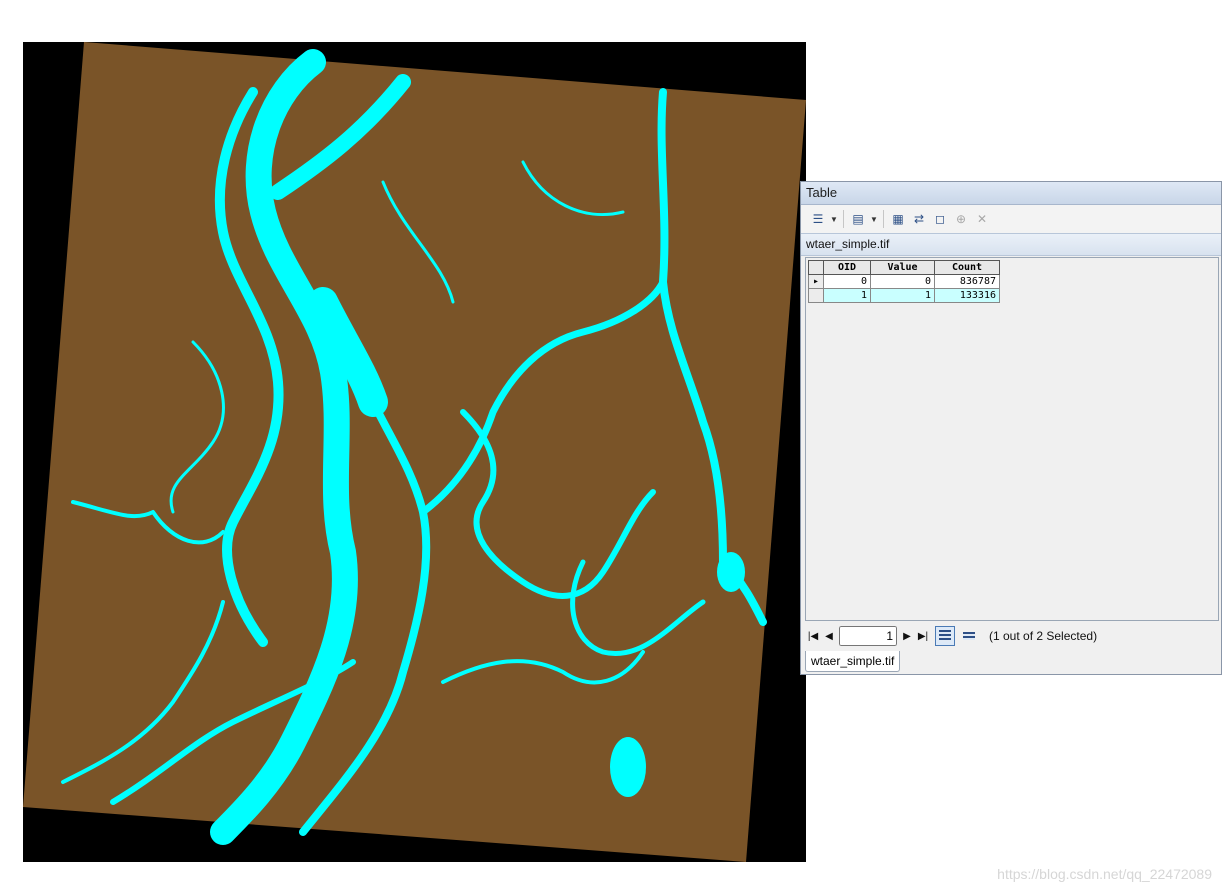 This screenshot has height=890, width=1222. Describe the element at coordinates (907, 636) in the screenshot. I see `next-record-icon: ▶` at that location.